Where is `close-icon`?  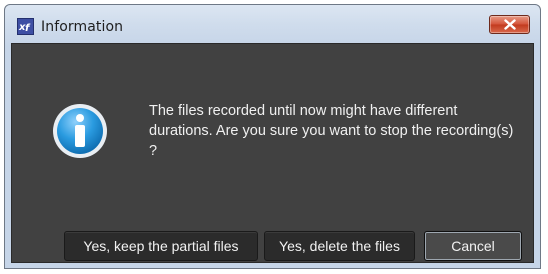 close-icon is located at coordinates (510, 24).